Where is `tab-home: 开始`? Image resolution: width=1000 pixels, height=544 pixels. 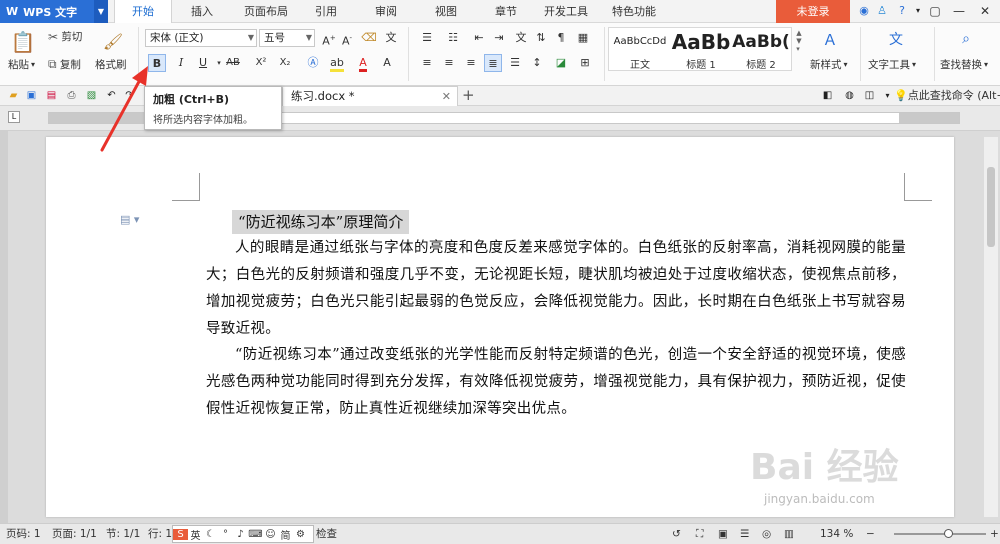
tab-home: 开始 is located at coordinates (143, 12).